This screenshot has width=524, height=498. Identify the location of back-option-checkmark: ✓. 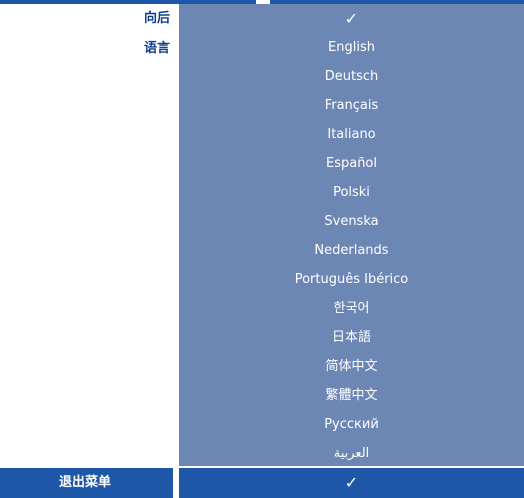
(351, 18).